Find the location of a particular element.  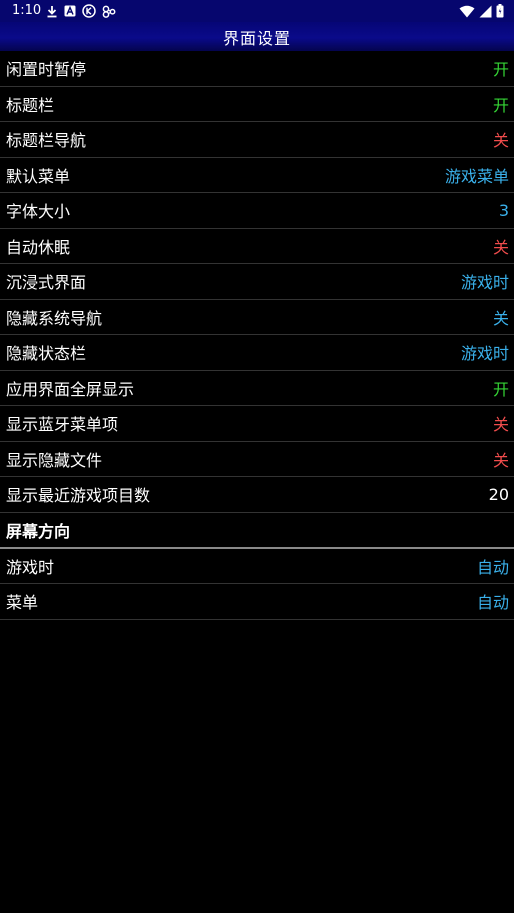

setting-value: 3 is located at coordinates (503, 210).